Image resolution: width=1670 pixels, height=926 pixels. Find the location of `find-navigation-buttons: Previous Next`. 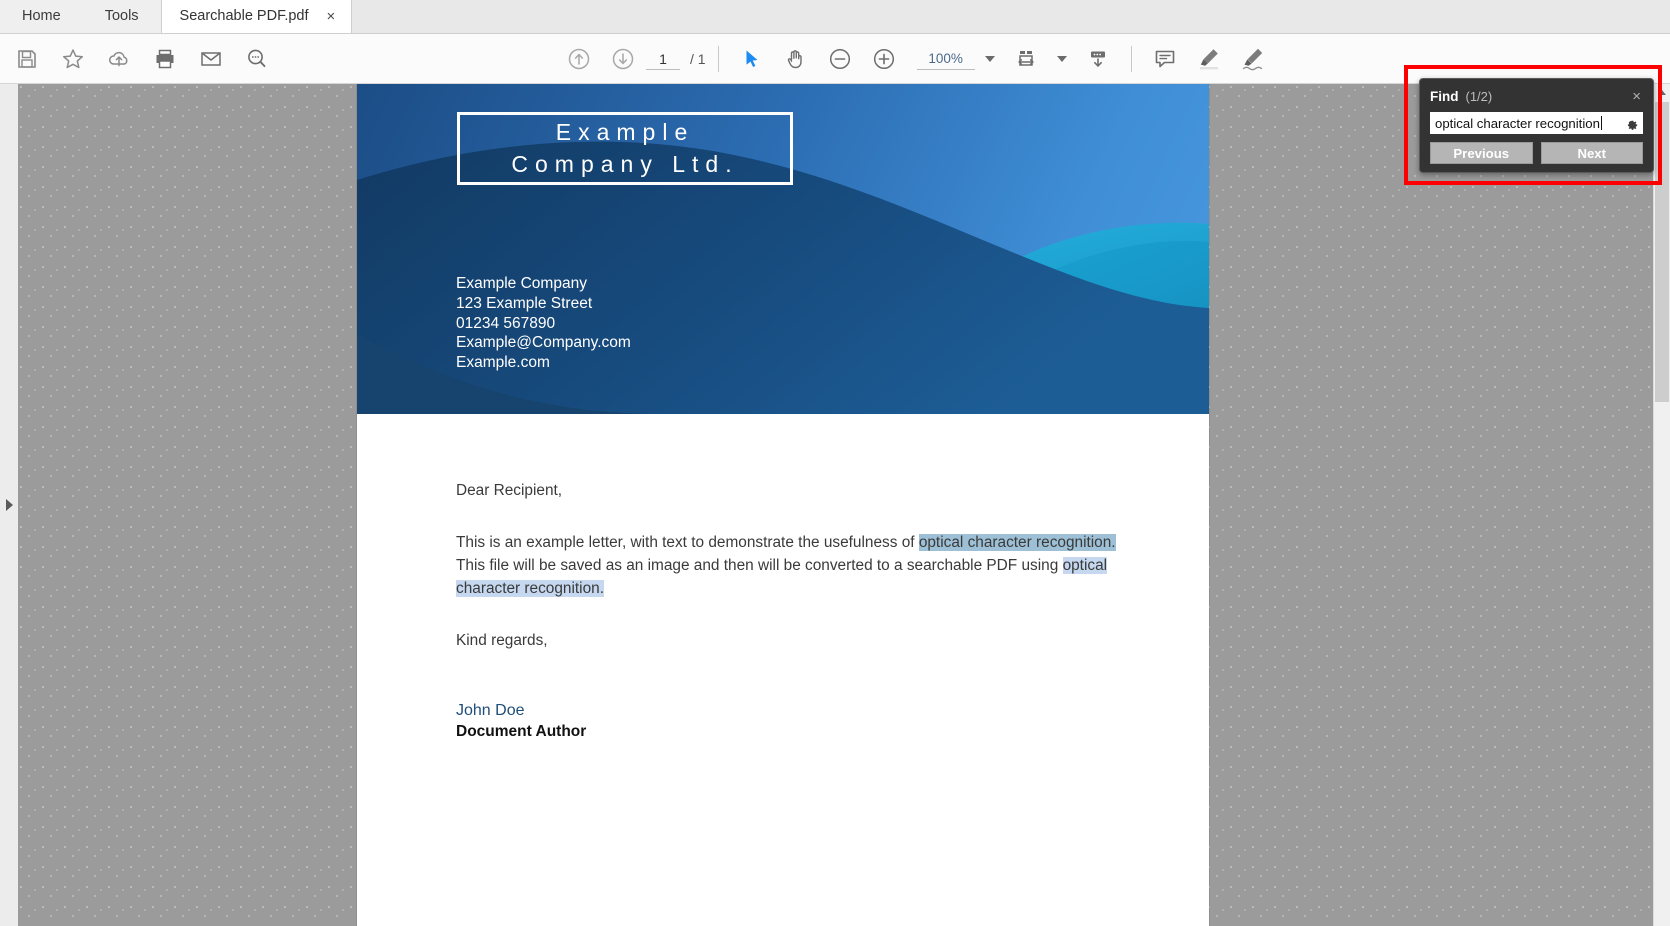

find-navigation-buttons: Previous Next is located at coordinates (1536, 153).